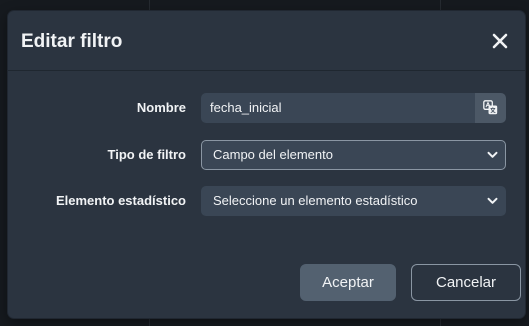 This screenshot has width=529, height=326. Describe the element at coordinates (273, 154) in the screenshot. I see `filter-type-selected-value: Campo del elemento` at that location.